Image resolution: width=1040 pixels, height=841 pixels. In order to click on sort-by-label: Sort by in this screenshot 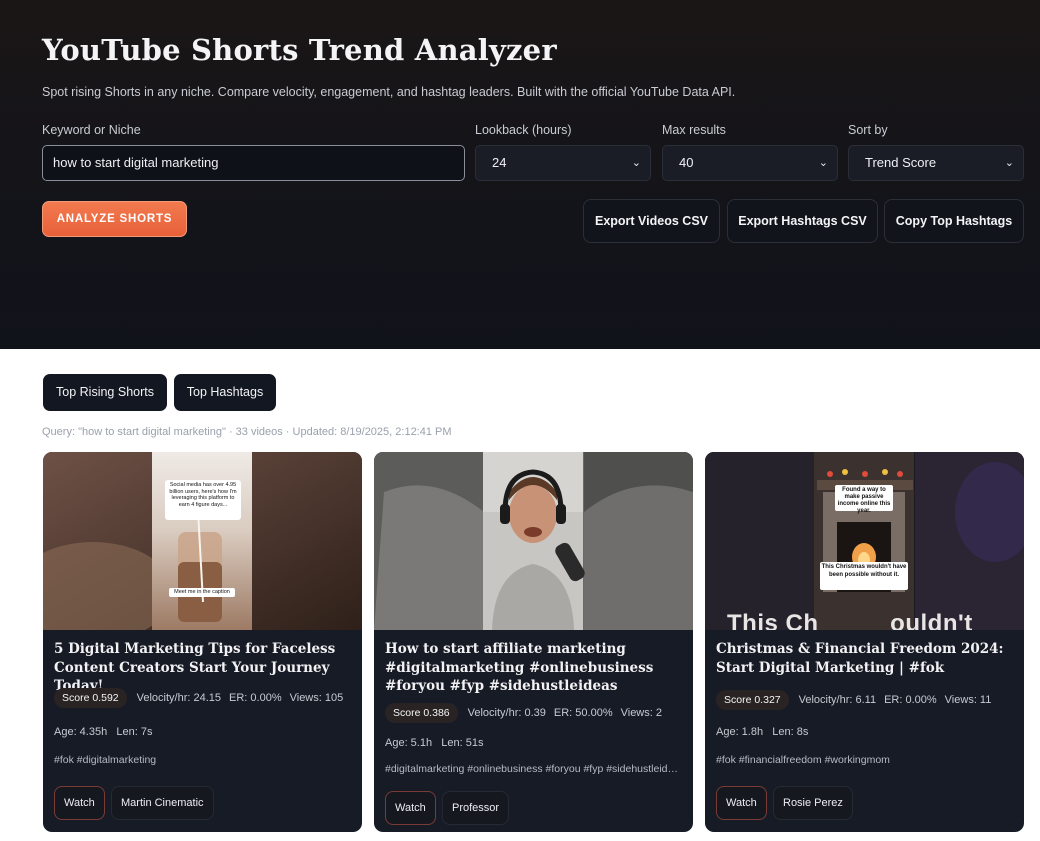, I will do `click(868, 130)`.